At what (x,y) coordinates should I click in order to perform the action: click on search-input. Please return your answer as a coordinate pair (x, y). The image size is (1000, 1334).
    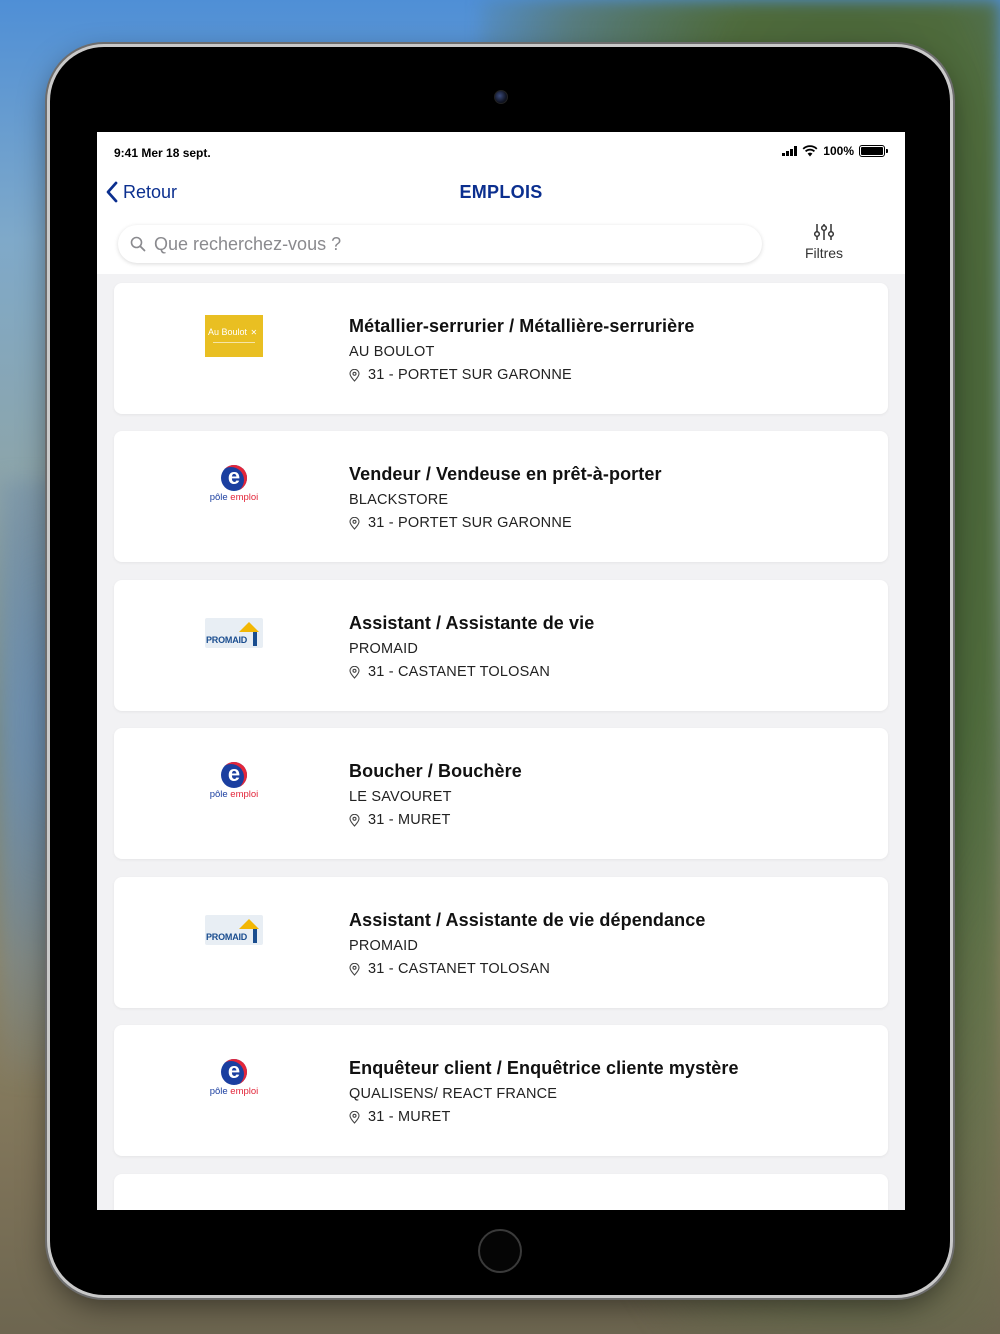
    Looking at the image, I should click on (434, 244).